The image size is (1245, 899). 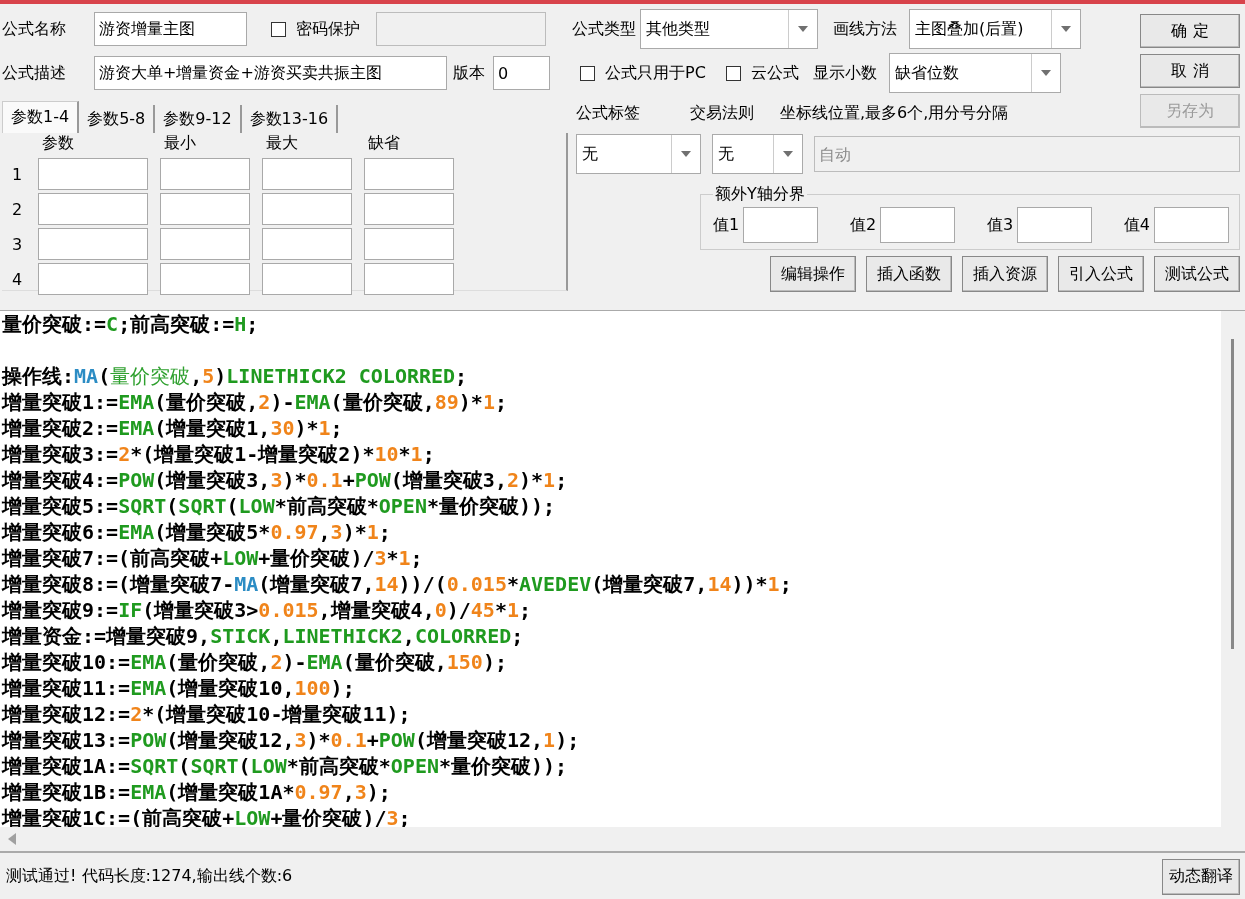 What do you see at coordinates (12, 839) in the screenshot?
I see `scroll-left-icon` at bounding box center [12, 839].